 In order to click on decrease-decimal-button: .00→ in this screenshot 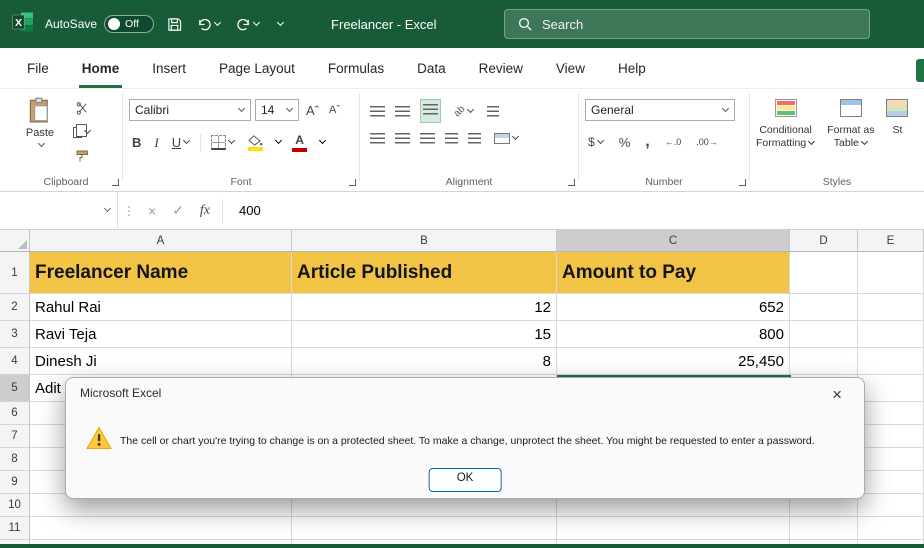, I will do `click(707, 142)`.